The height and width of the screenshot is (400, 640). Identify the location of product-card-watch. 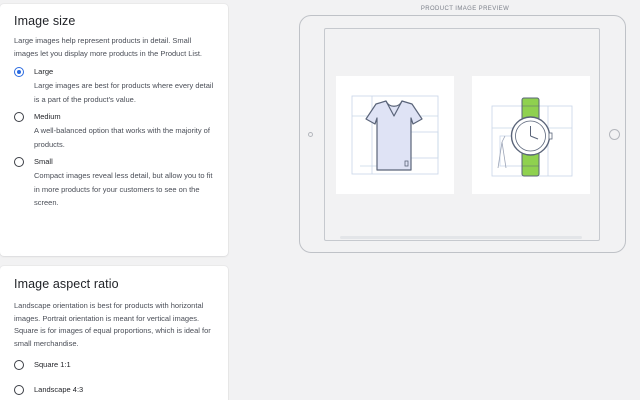
(531, 135).